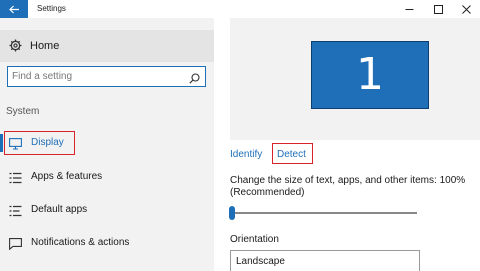 The image size is (480, 271). What do you see at coordinates (254, 239) in the screenshot?
I see `orientation-label: Orientation` at bounding box center [254, 239].